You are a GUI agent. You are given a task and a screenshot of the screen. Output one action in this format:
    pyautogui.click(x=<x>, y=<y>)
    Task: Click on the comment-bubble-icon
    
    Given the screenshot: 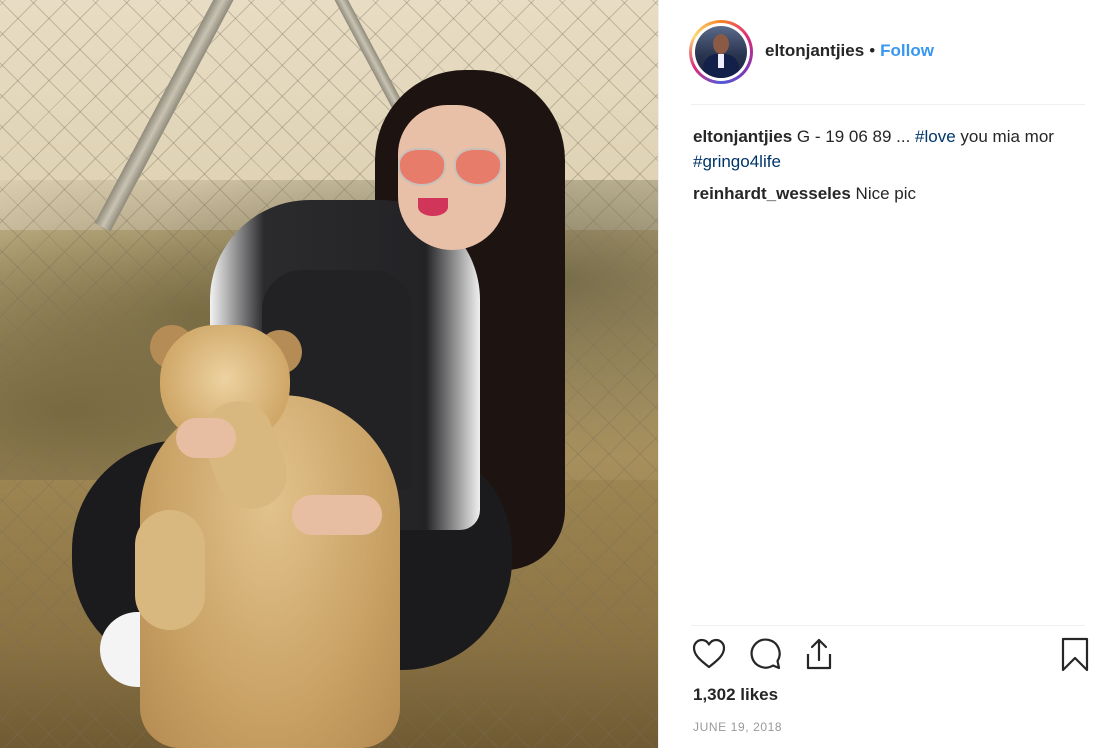 What is the action you would take?
    pyautogui.click(x=765, y=654)
    